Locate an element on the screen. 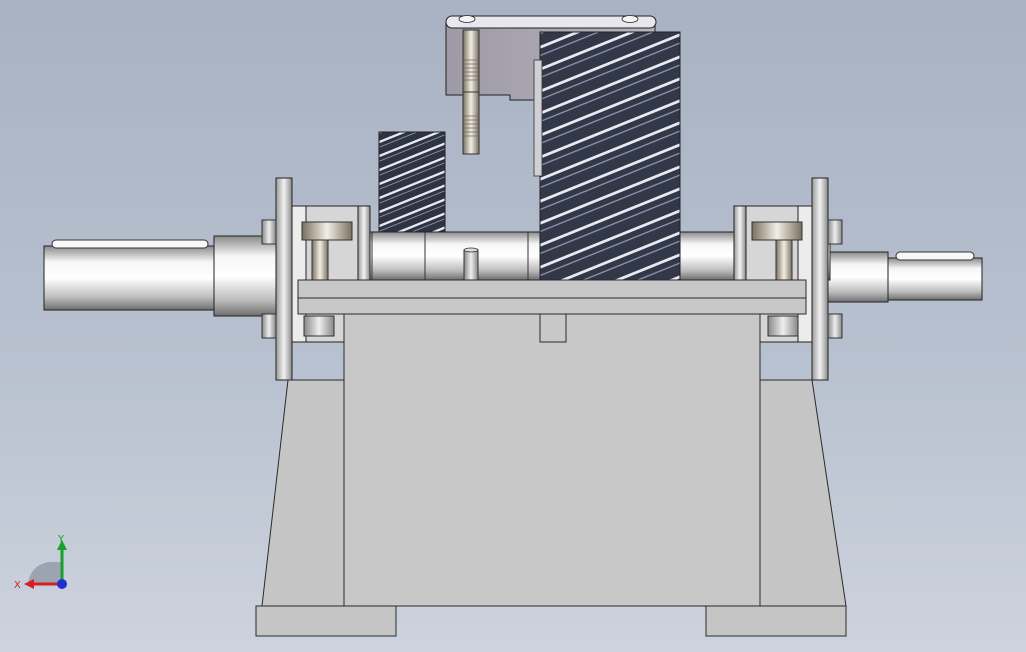 The width and height of the screenshot is (1026, 652). large-helical-gear is located at coordinates (607, 156).